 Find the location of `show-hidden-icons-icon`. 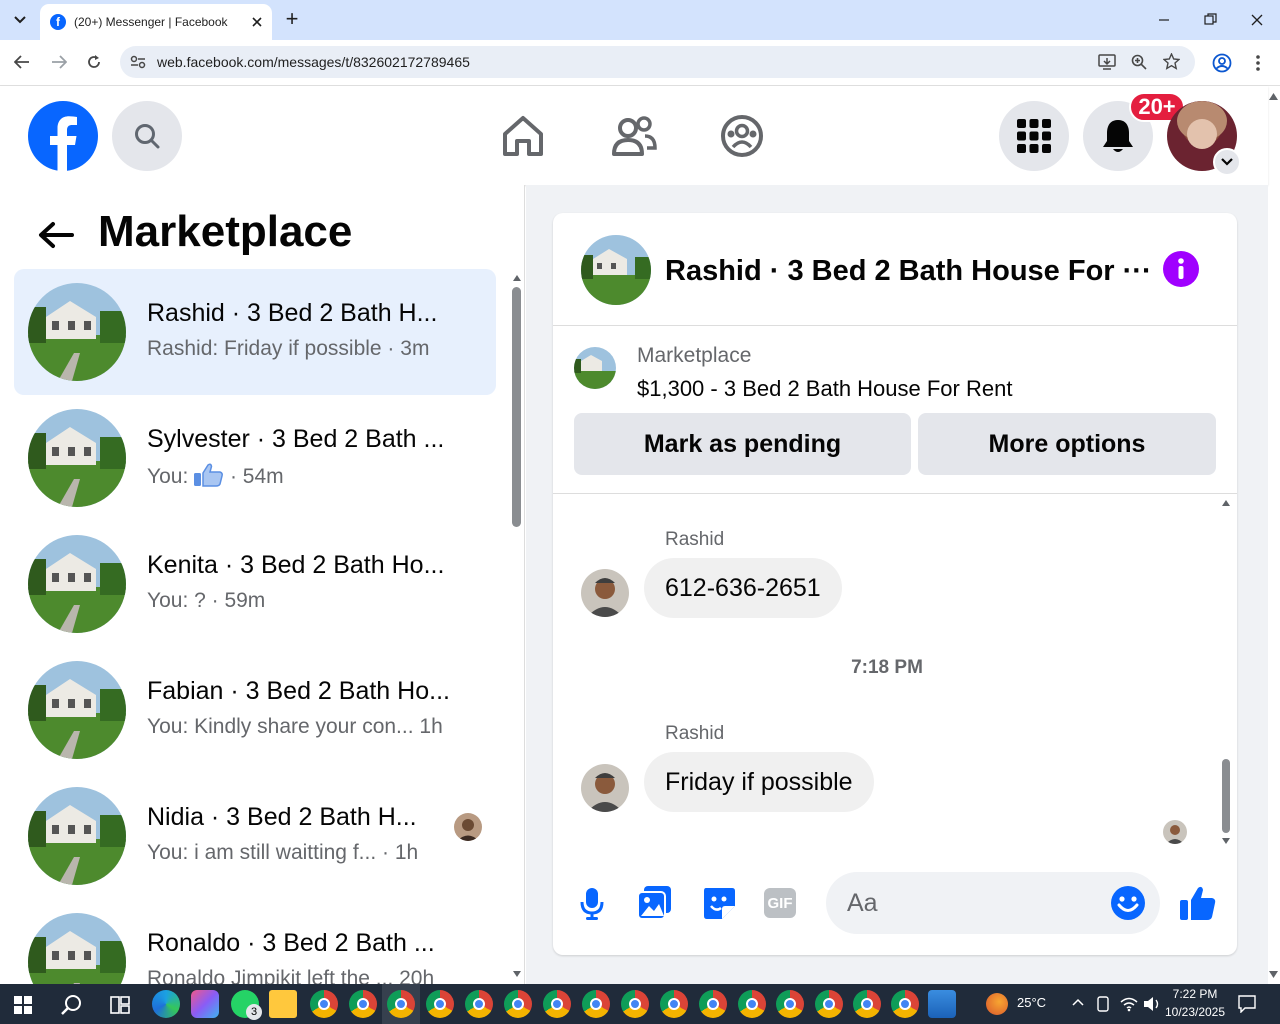

show-hidden-icons-icon is located at coordinates (1078, 1002).